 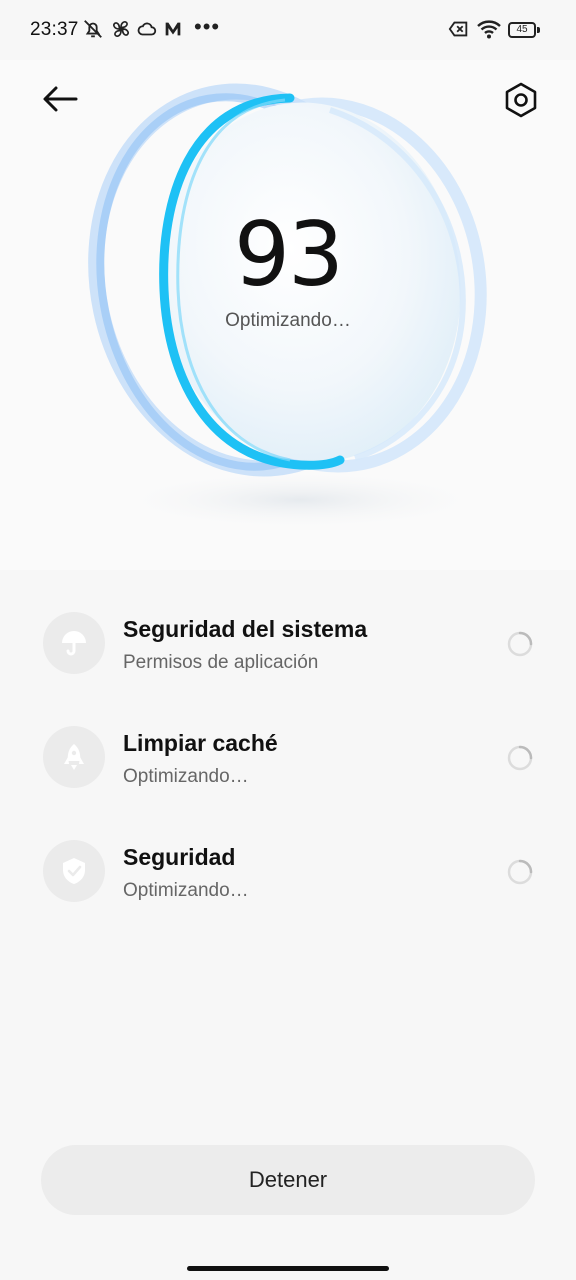 I want to click on settings-hexagon-icon, so click(x=521, y=100).